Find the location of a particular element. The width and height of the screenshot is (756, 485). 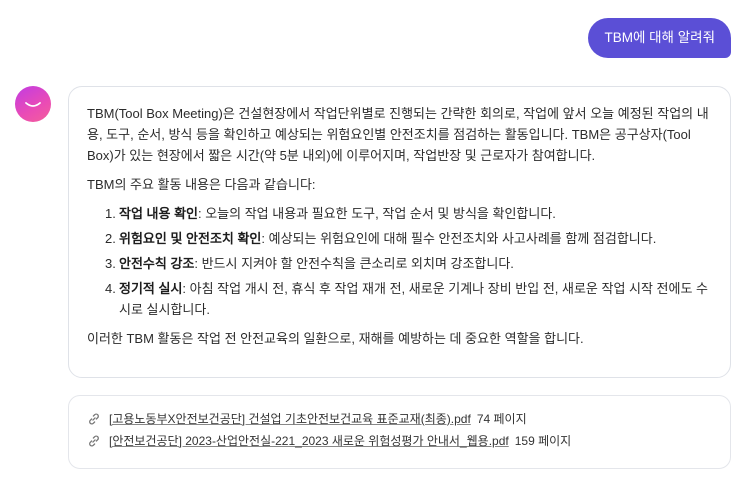

user-message-text: TBM에 대해 알려줘 is located at coordinates (659, 37).